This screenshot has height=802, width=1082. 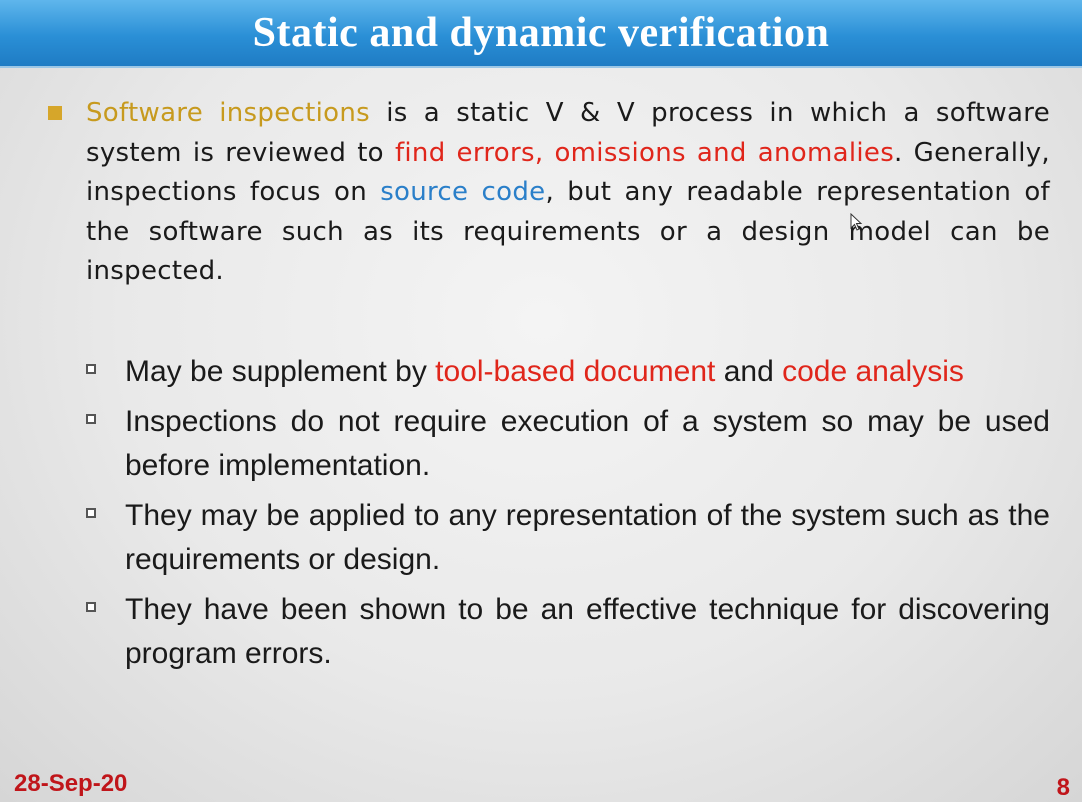 What do you see at coordinates (71, 783) in the screenshot?
I see `slide-date: 28-Sep-20` at bounding box center [71, 783].